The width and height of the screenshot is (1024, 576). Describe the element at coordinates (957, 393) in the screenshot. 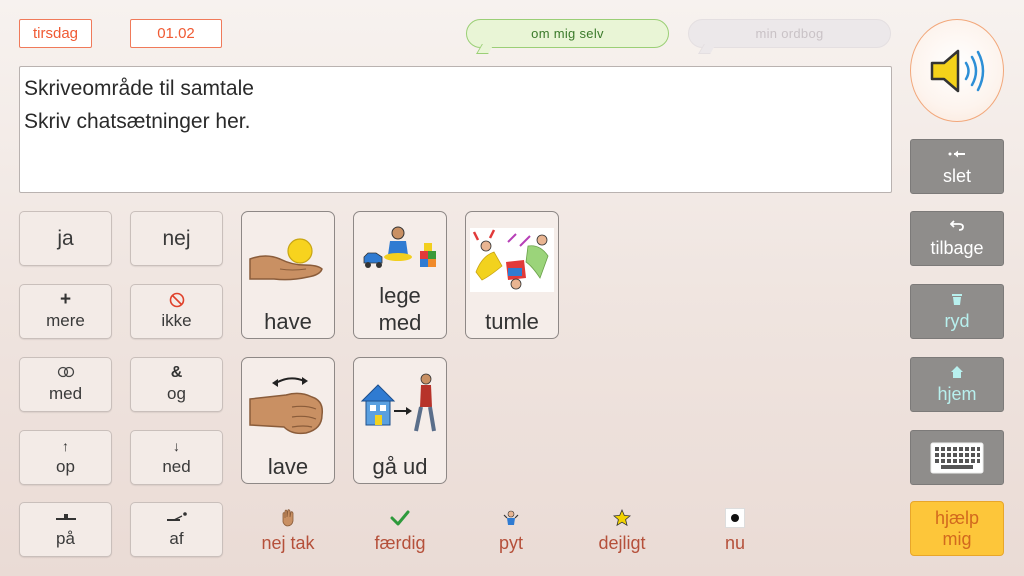

I see `home-label: hjem` at that location.